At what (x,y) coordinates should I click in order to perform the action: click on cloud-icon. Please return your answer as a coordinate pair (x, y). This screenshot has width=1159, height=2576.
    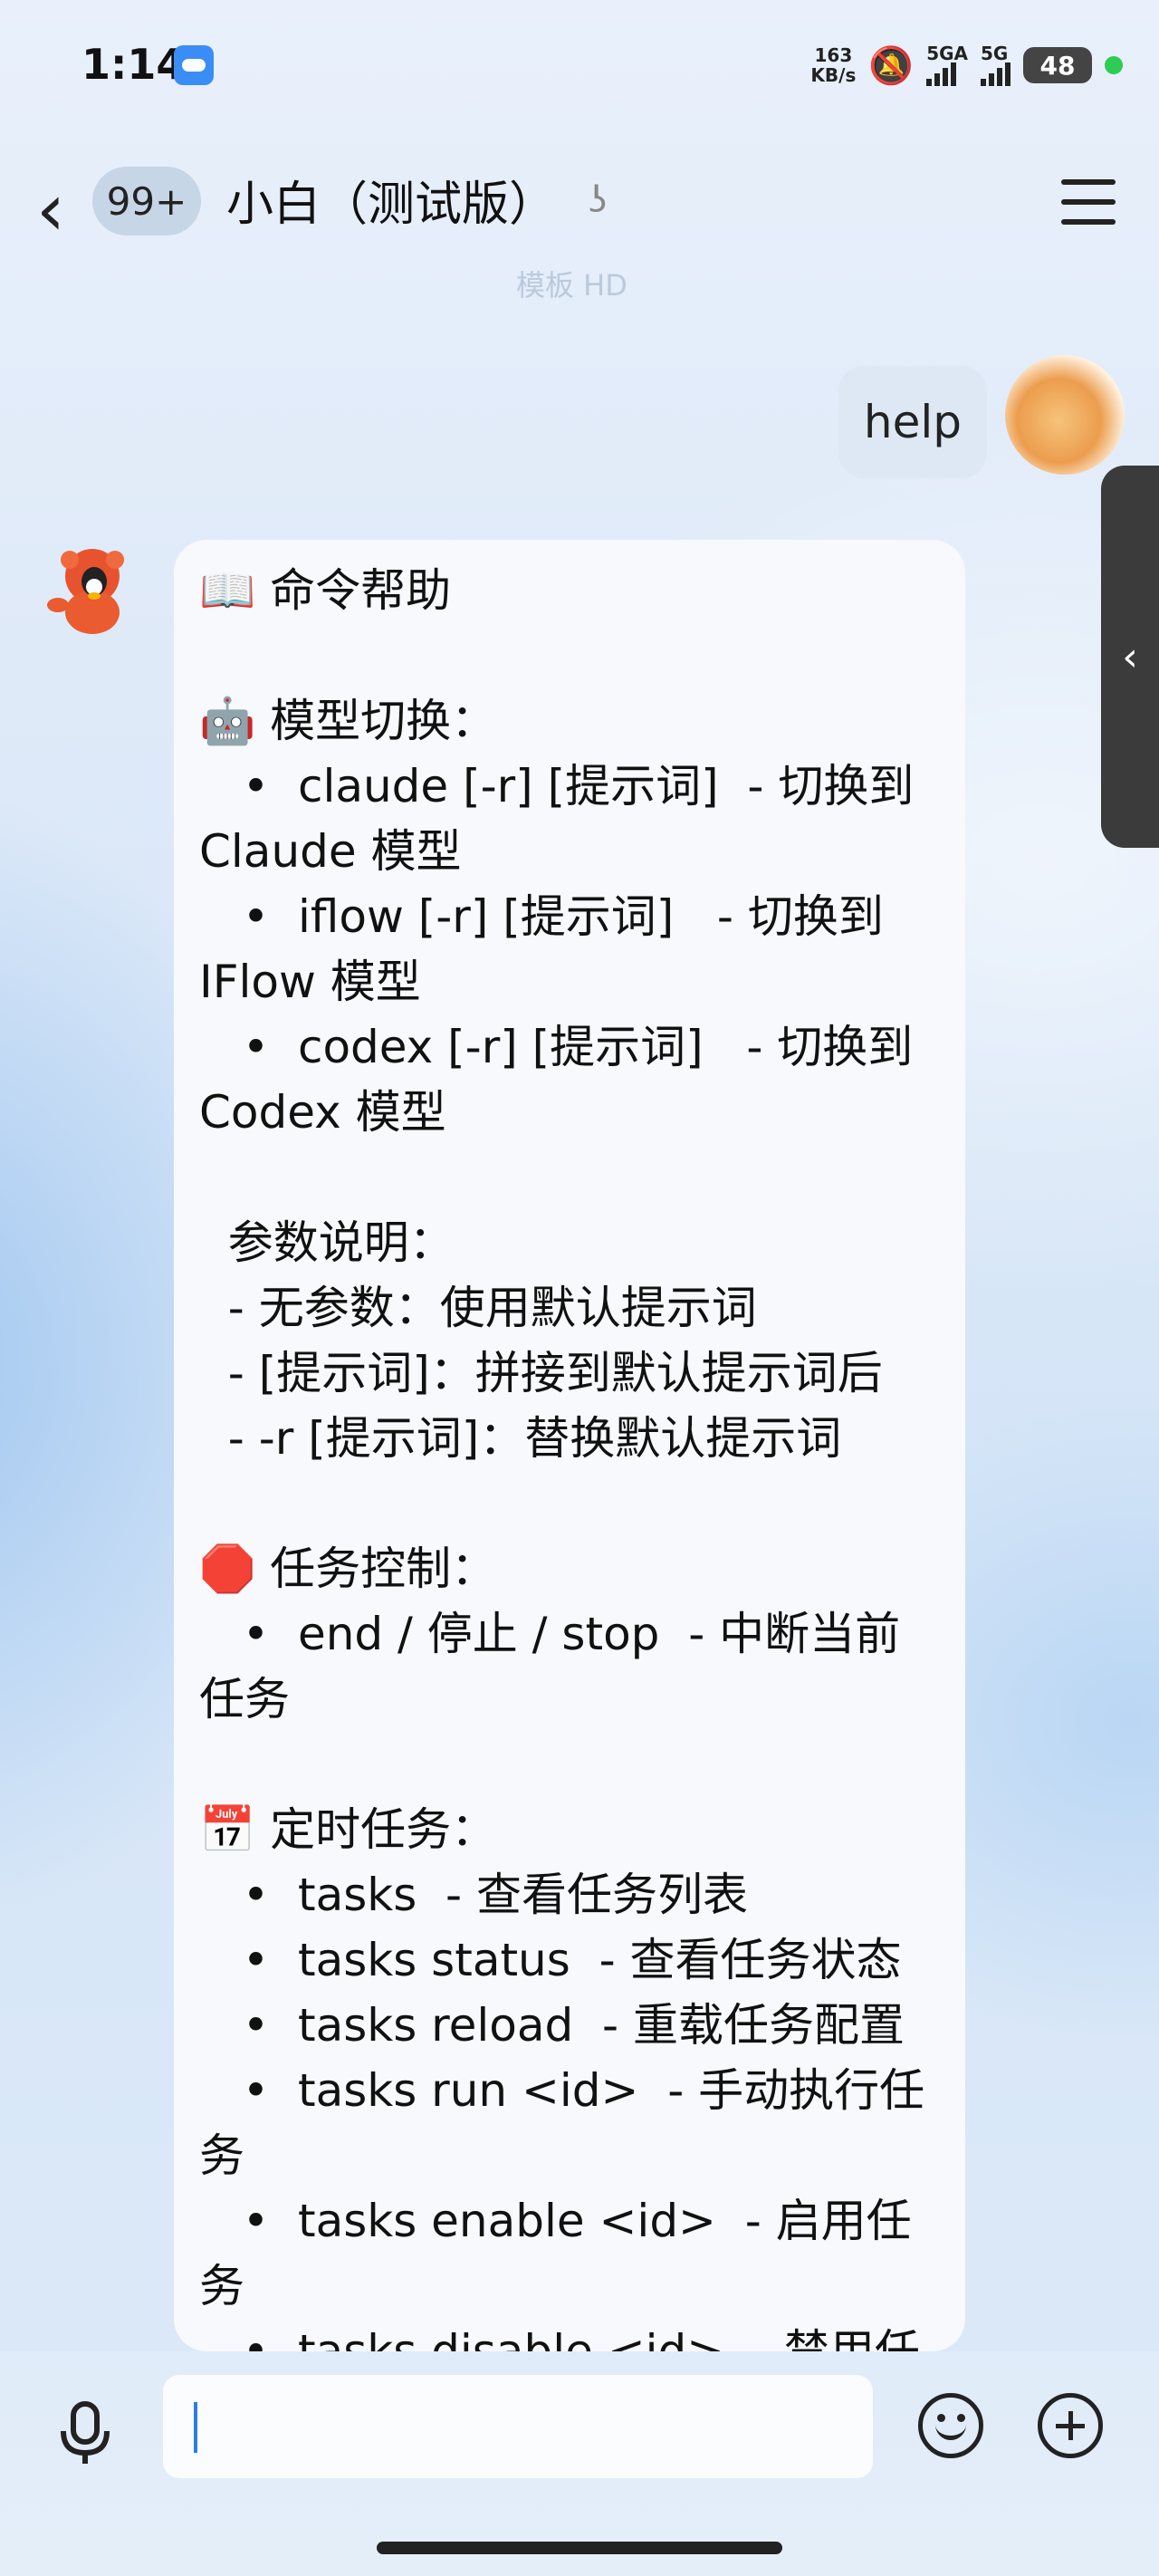
    Looking at the image, I should click on (194, 65).